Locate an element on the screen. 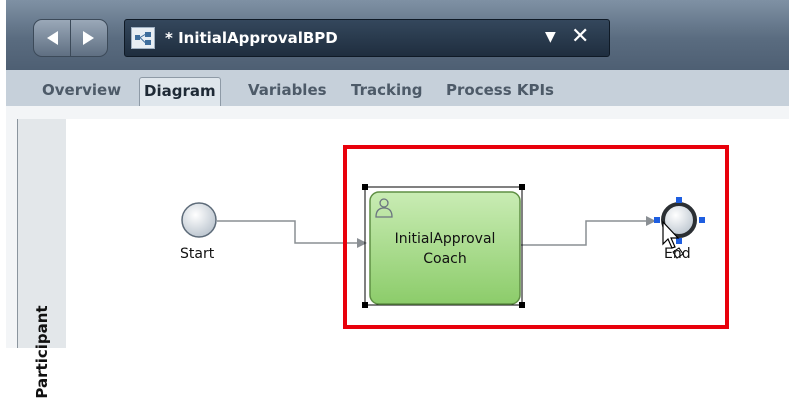 Image resolution: width=789 pixels, height=399 pixels. start-event-label: Start is located at coordinates (197, 254).